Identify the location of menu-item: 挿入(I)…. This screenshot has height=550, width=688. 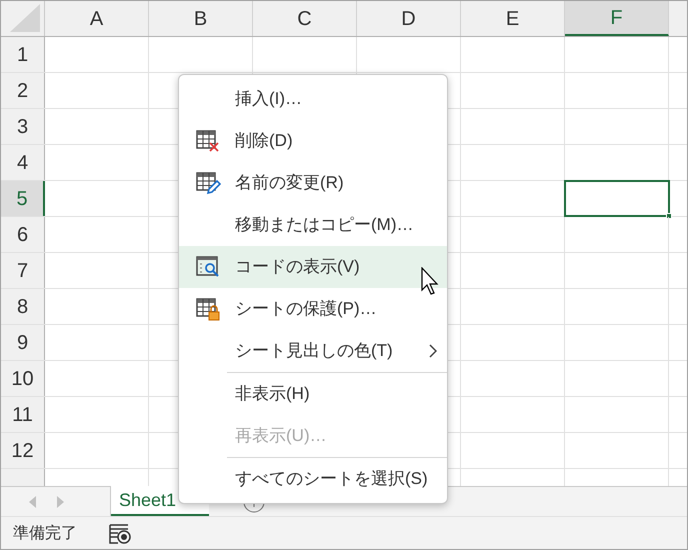
(313, 99).